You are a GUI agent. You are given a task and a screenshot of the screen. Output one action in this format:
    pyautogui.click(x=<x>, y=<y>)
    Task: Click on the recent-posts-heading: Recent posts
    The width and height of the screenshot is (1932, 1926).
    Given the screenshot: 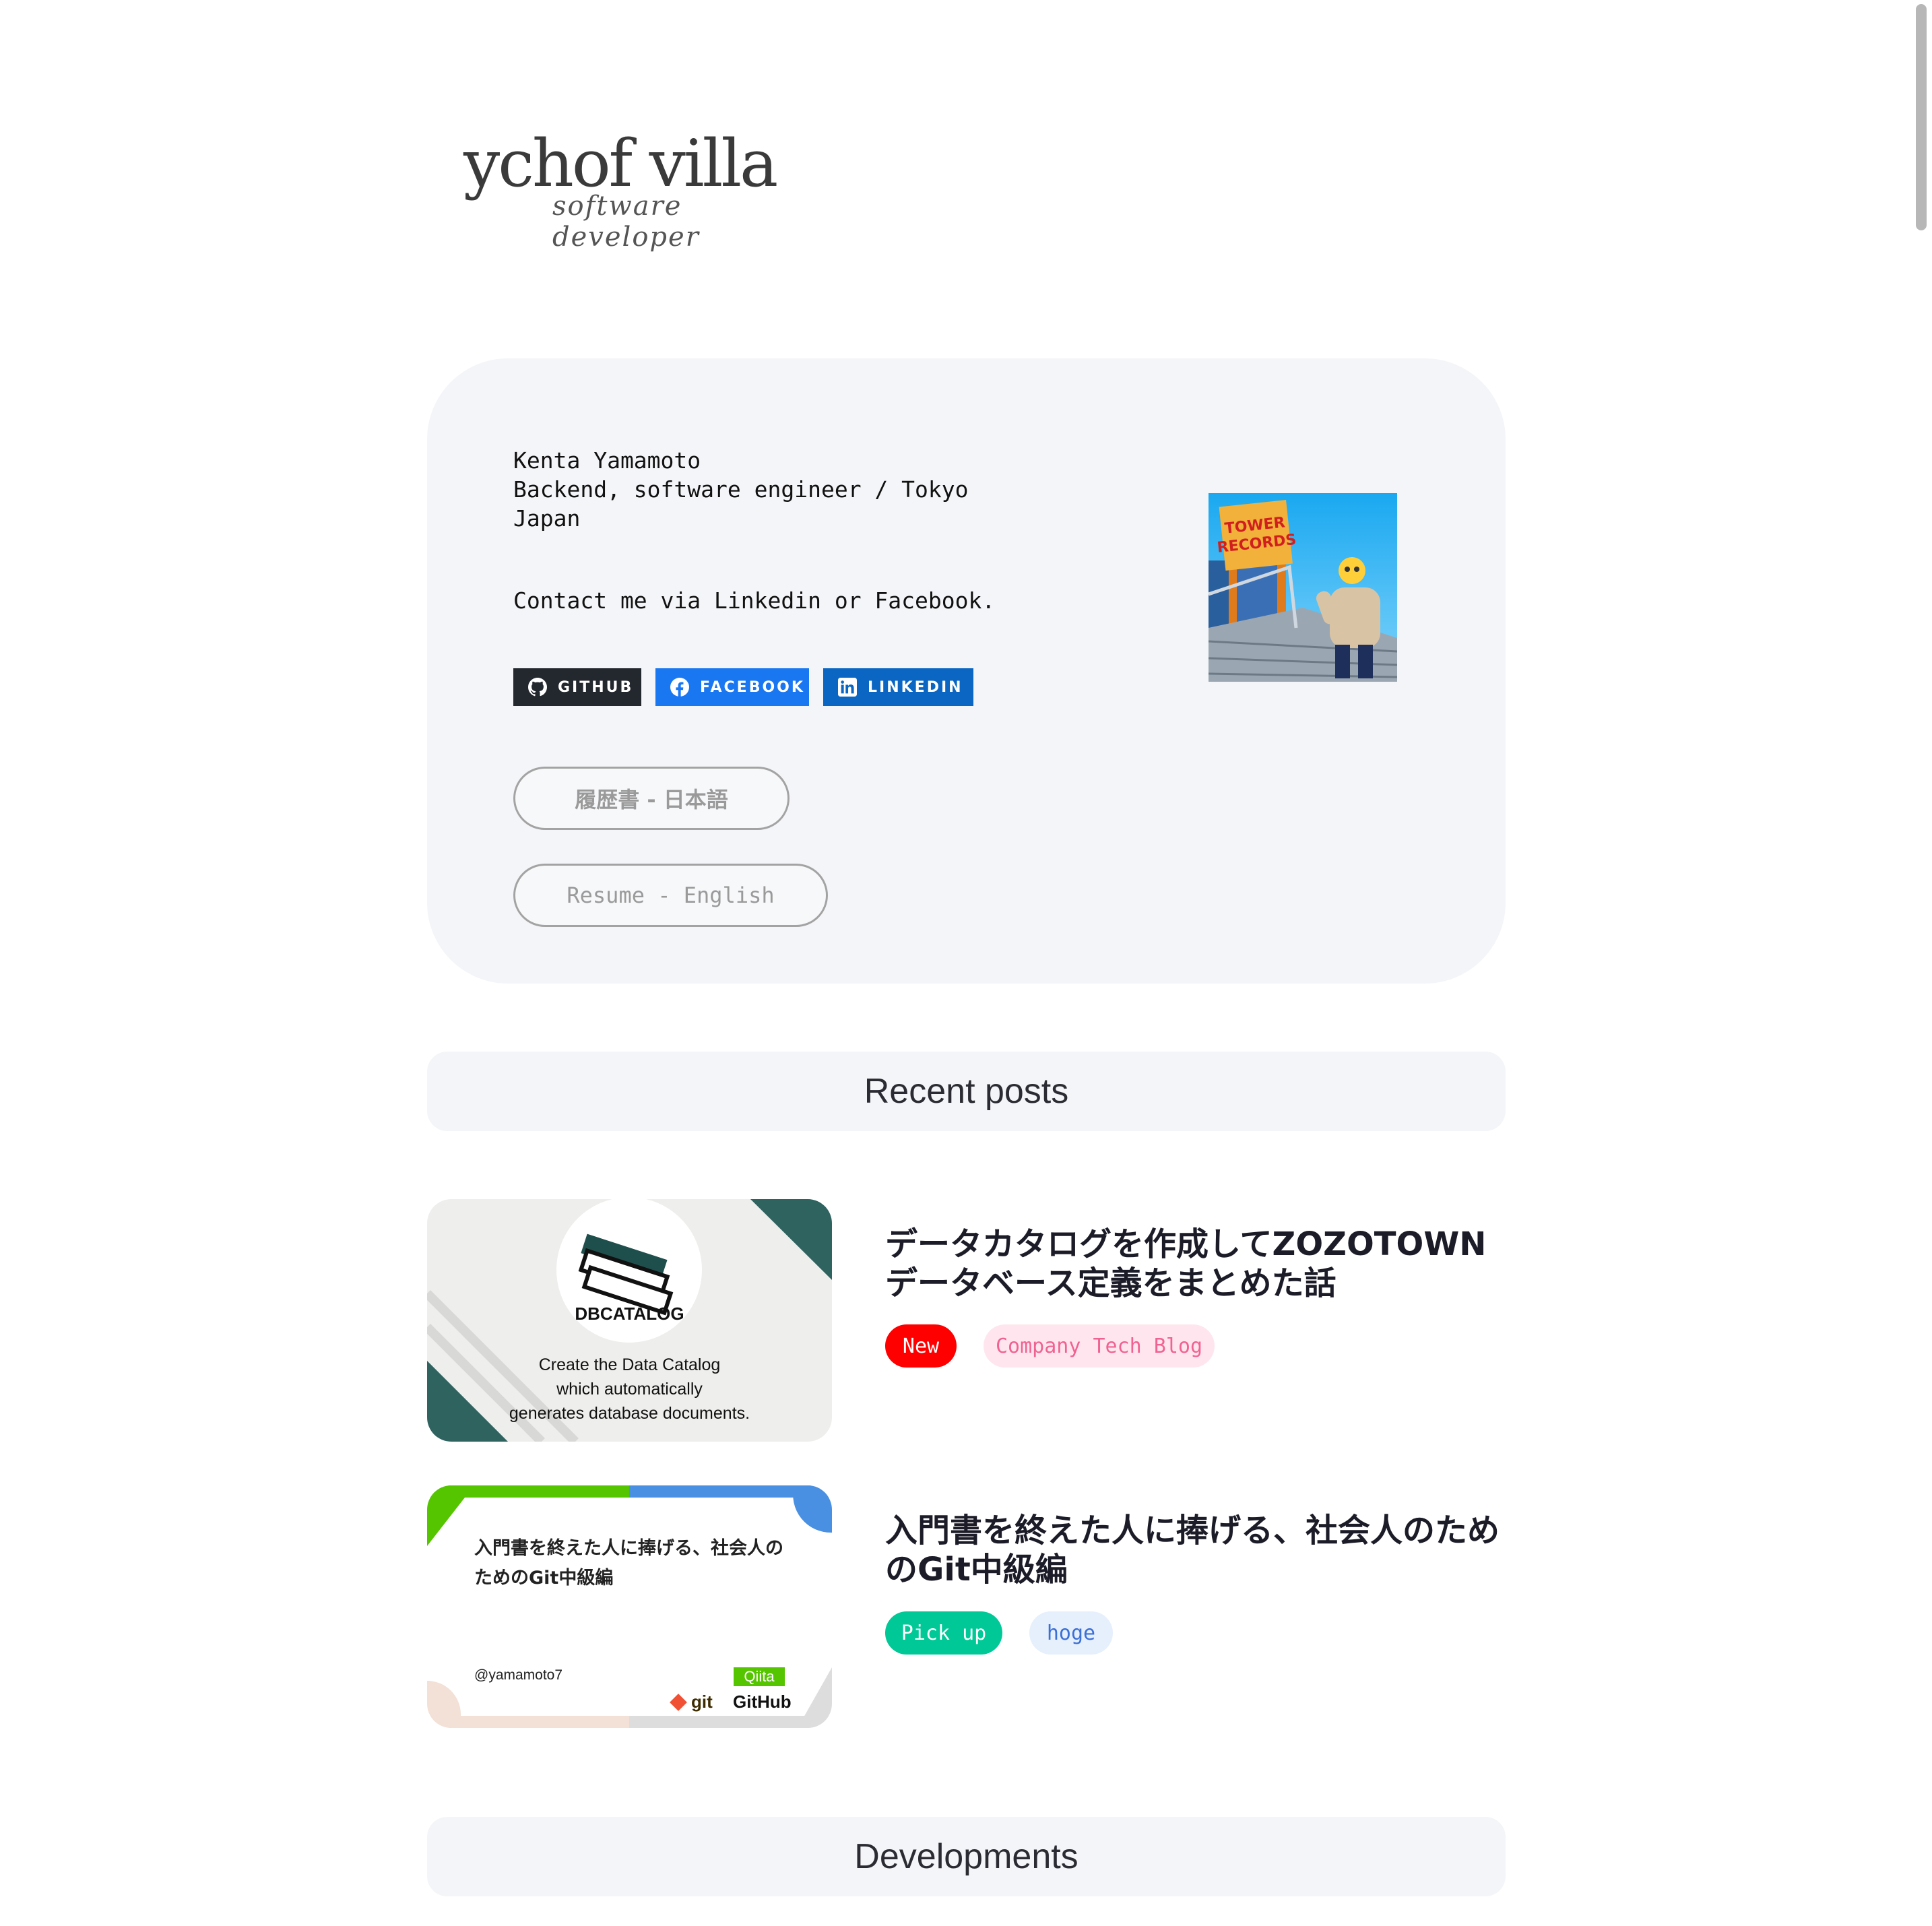 What is the action you would take?
    pyautogui.click(x=966, y=1092)
    